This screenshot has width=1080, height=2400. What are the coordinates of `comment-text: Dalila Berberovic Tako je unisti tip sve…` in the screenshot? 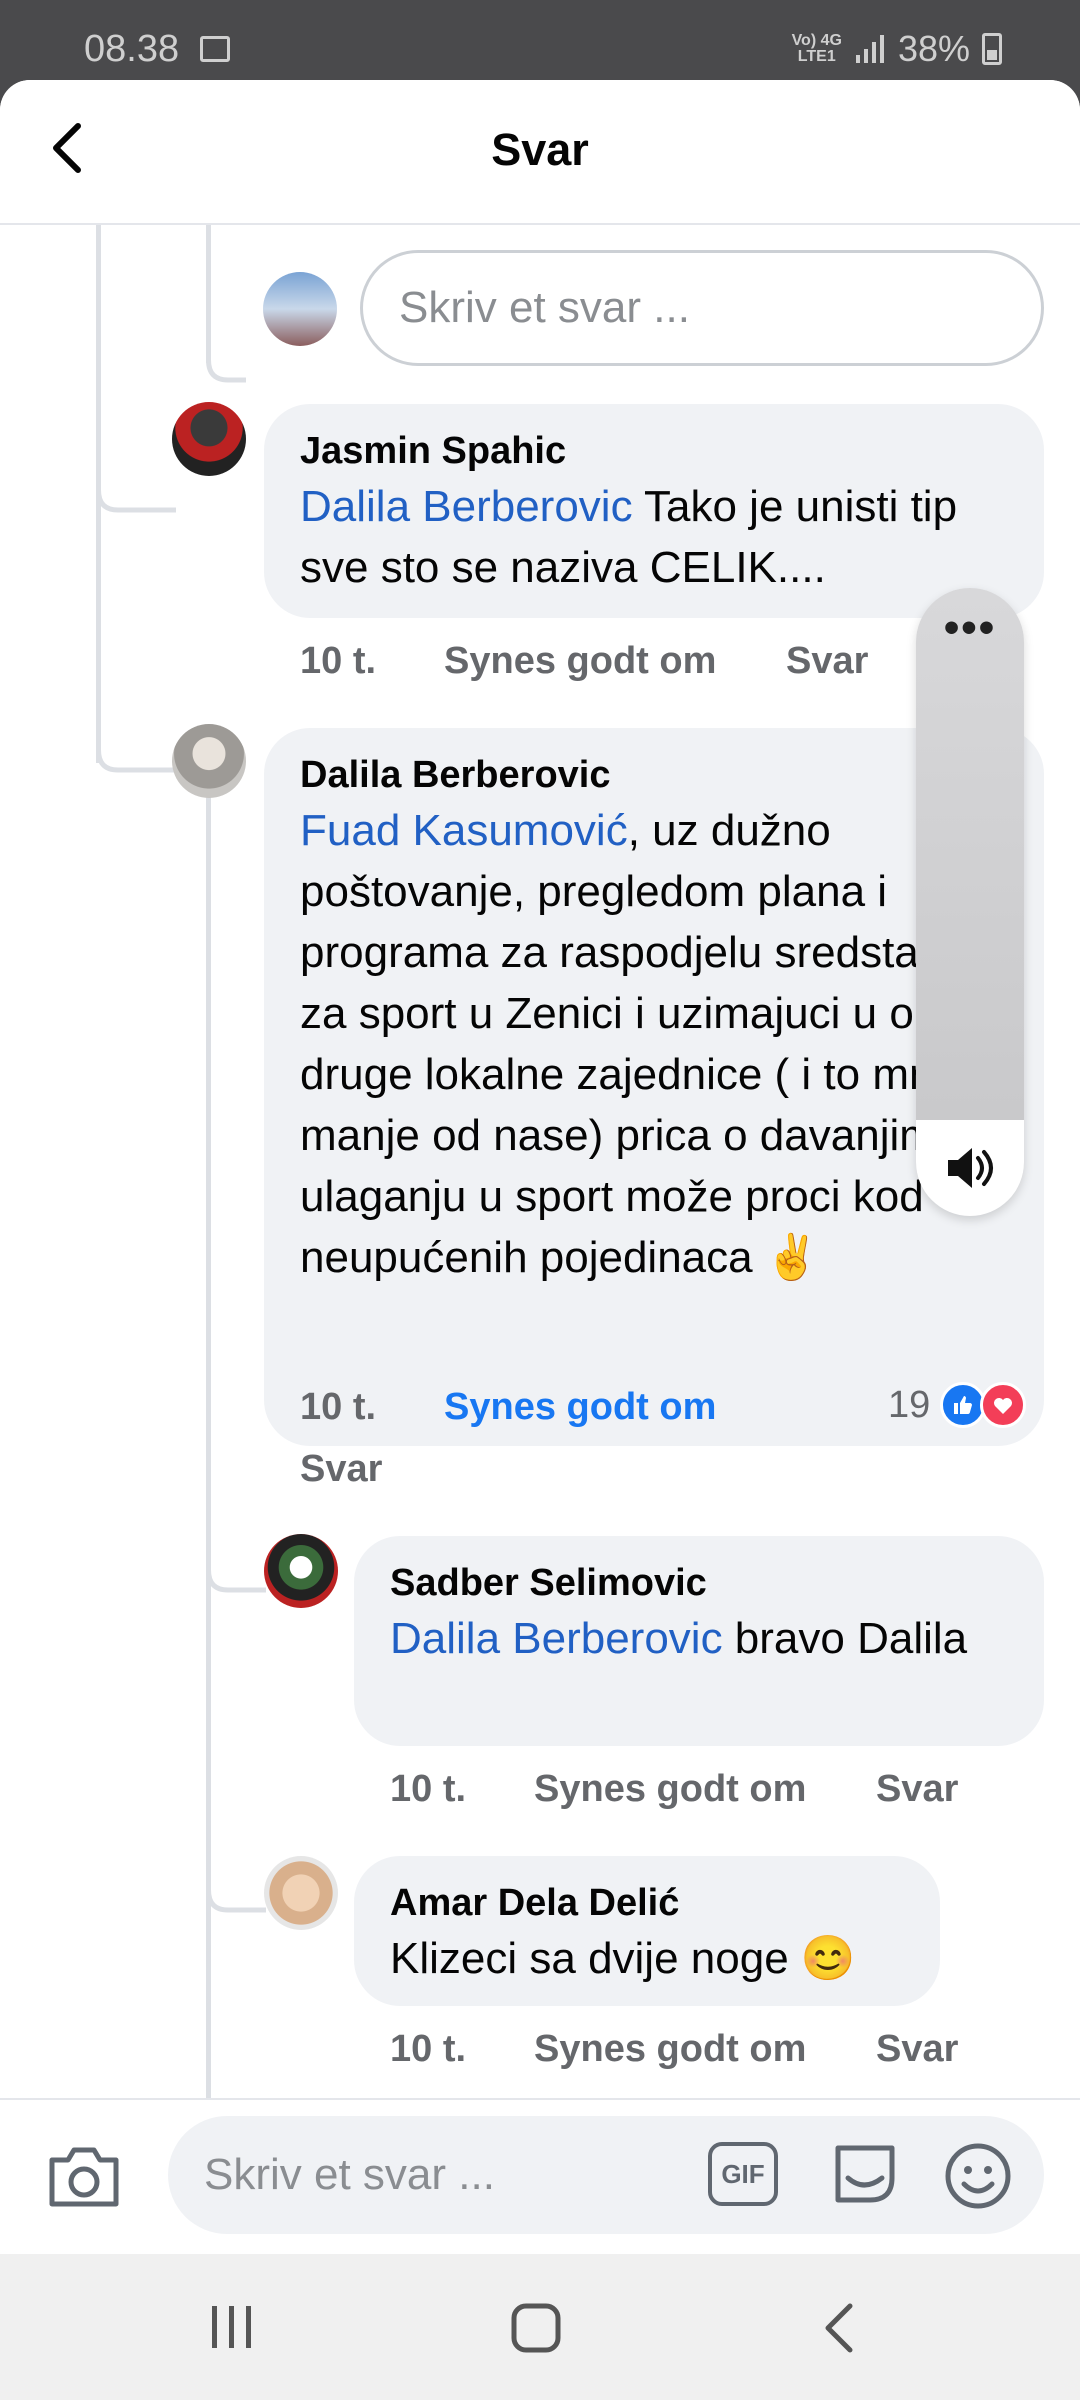 It's located at (629, 537).